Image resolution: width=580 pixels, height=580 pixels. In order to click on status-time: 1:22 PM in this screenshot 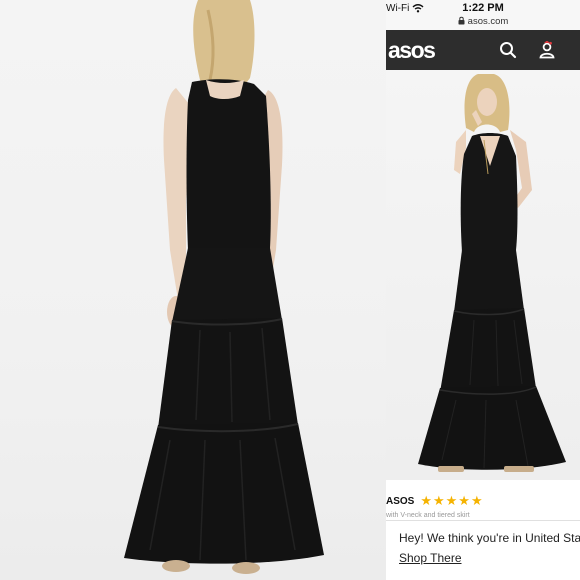, I will do `click(483, 8)`.